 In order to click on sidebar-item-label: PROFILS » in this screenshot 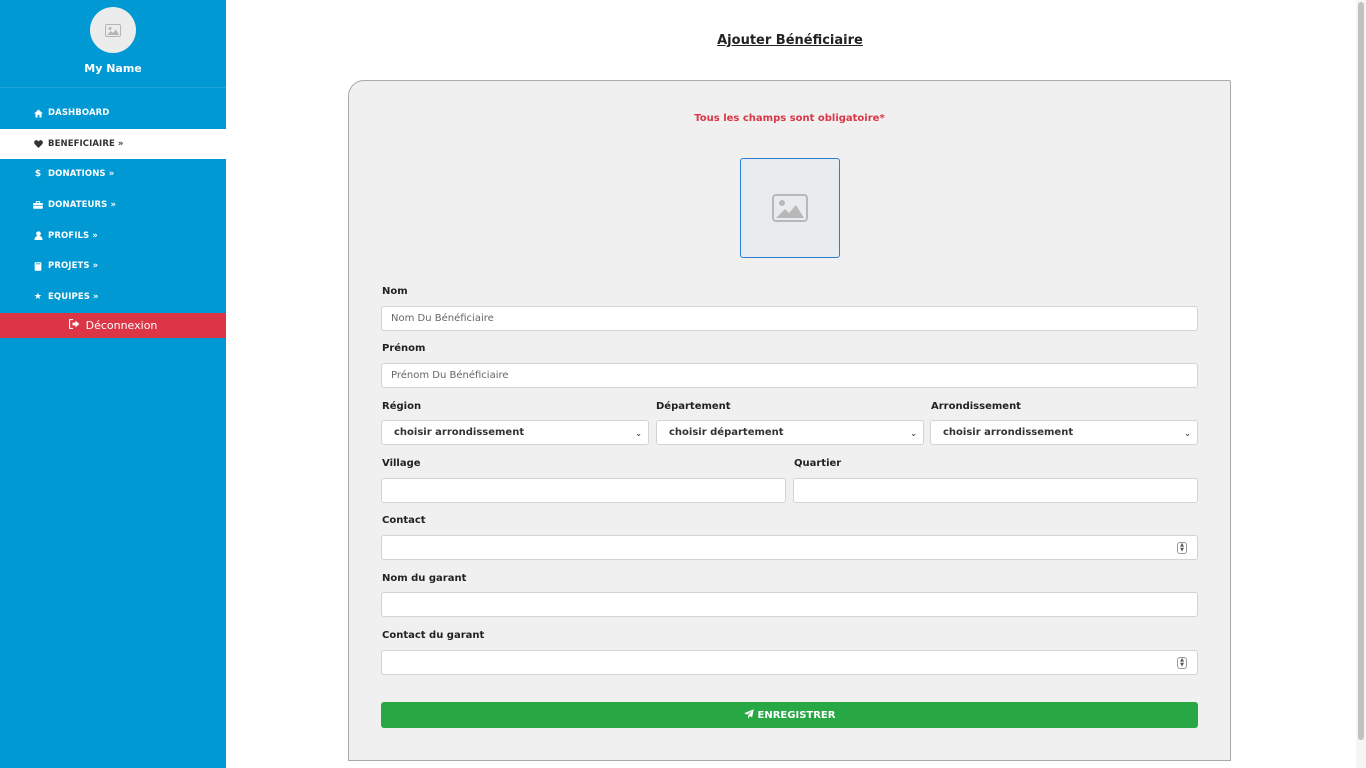, I will do `click(73, 235)`.